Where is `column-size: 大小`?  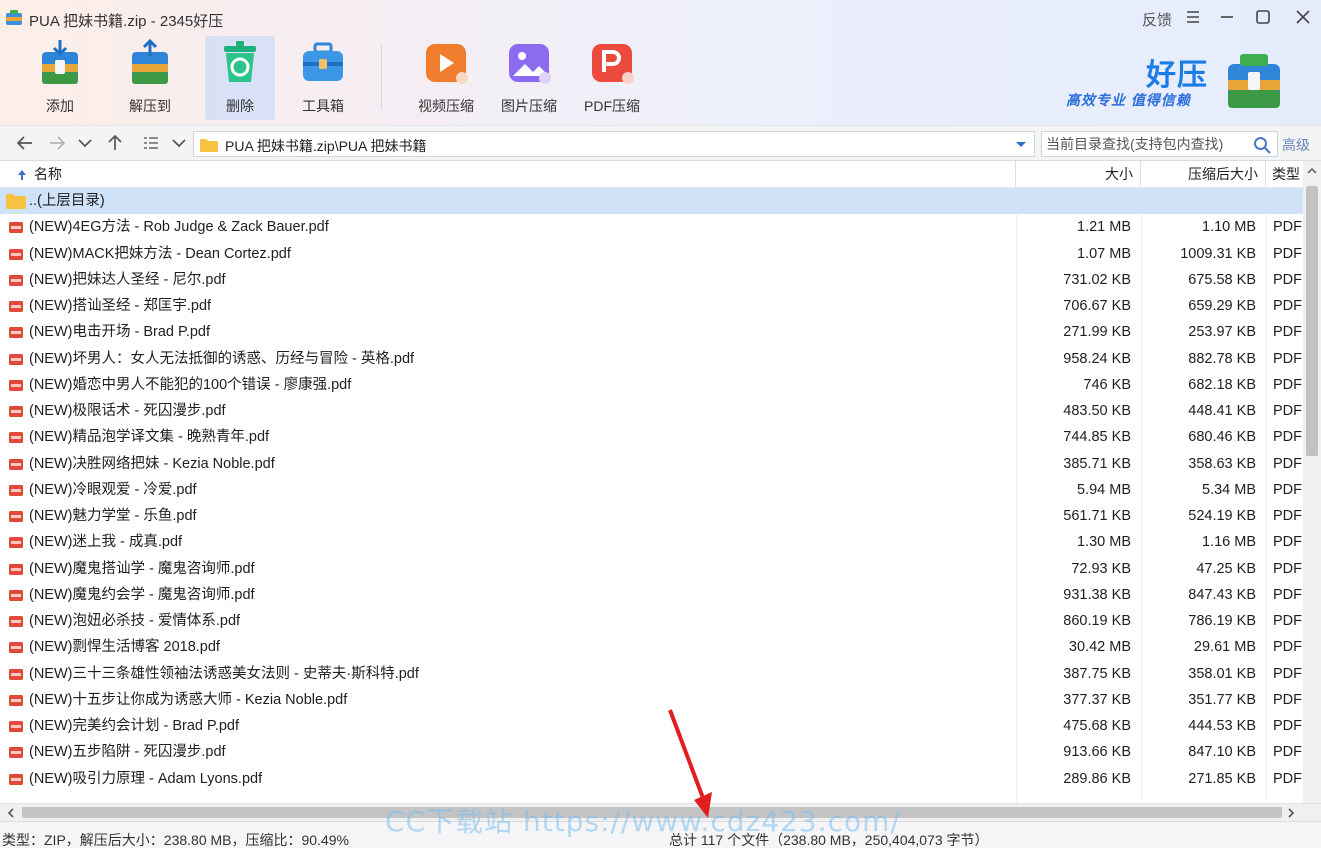 column-size: 大小 is located at coordinates (1078, 174).